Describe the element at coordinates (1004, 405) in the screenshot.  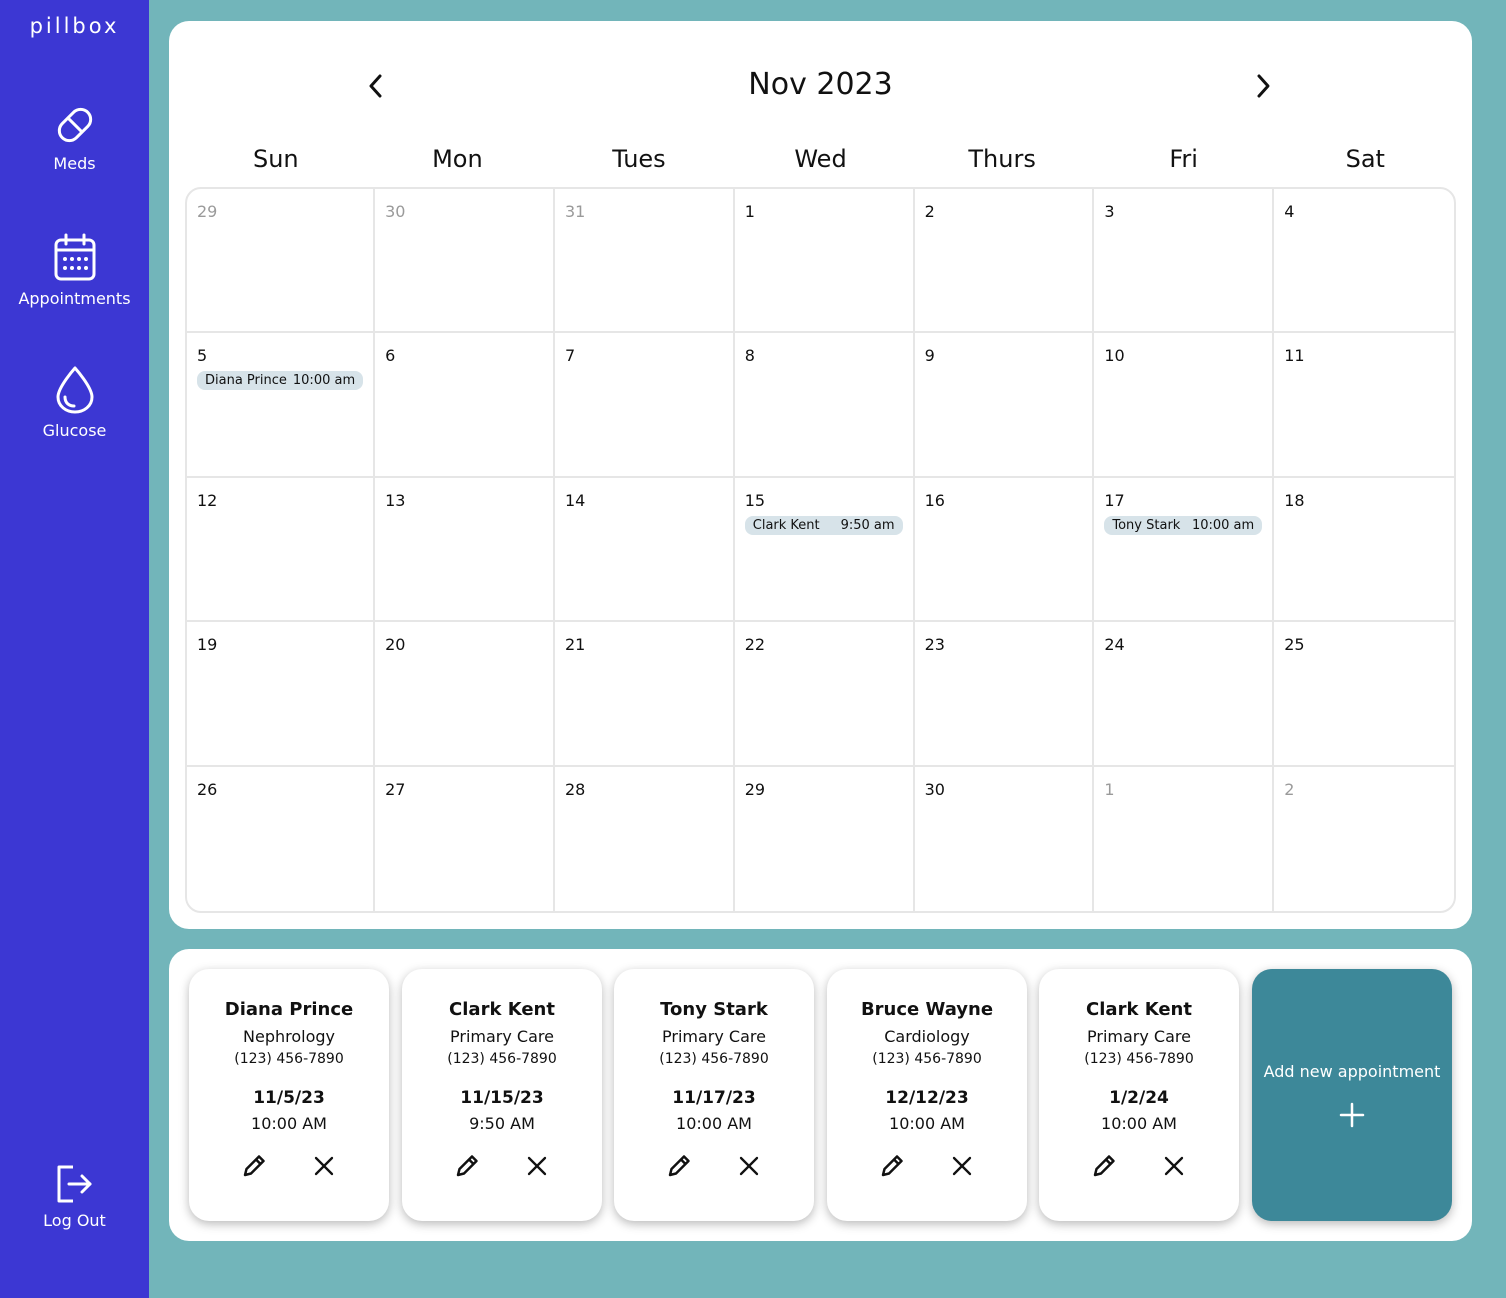
I see `day-cell: 9` at that location.